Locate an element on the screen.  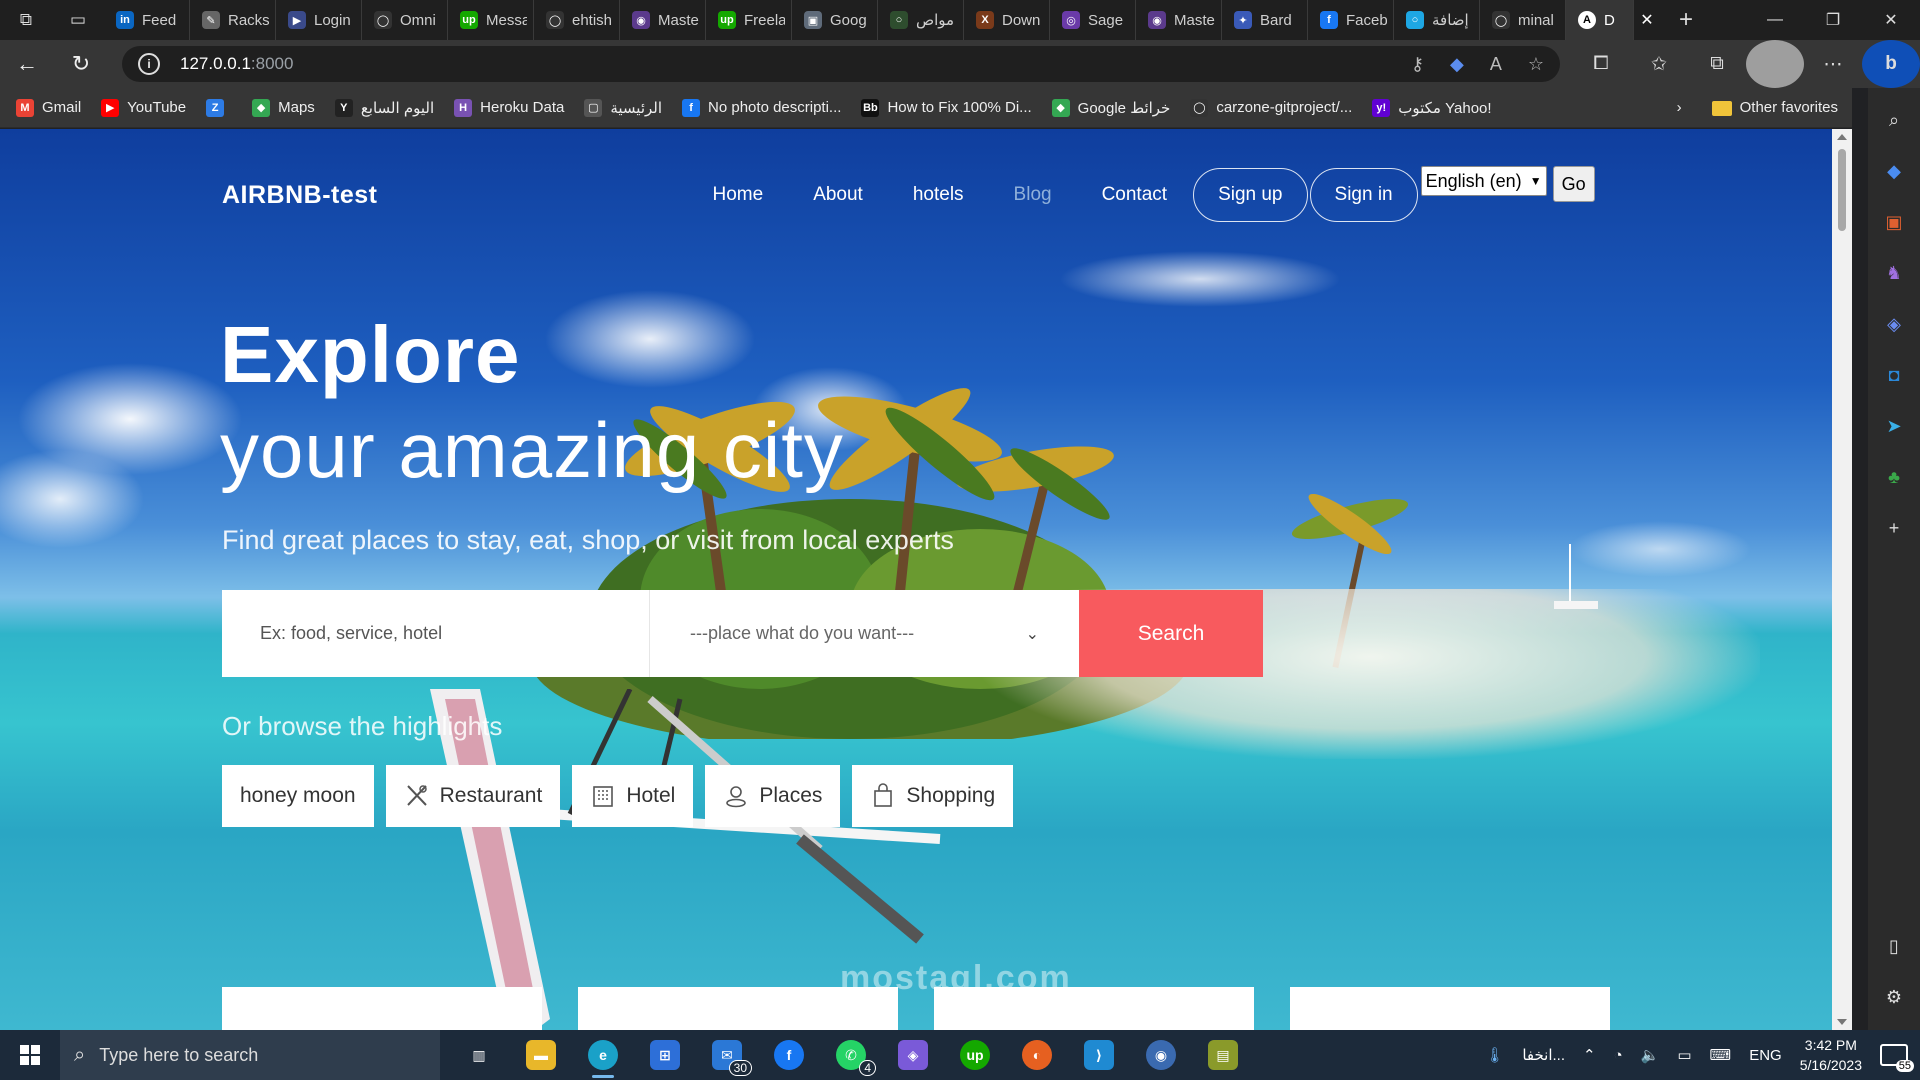
input-language: ENG is located at coordinates (1765, 1055).